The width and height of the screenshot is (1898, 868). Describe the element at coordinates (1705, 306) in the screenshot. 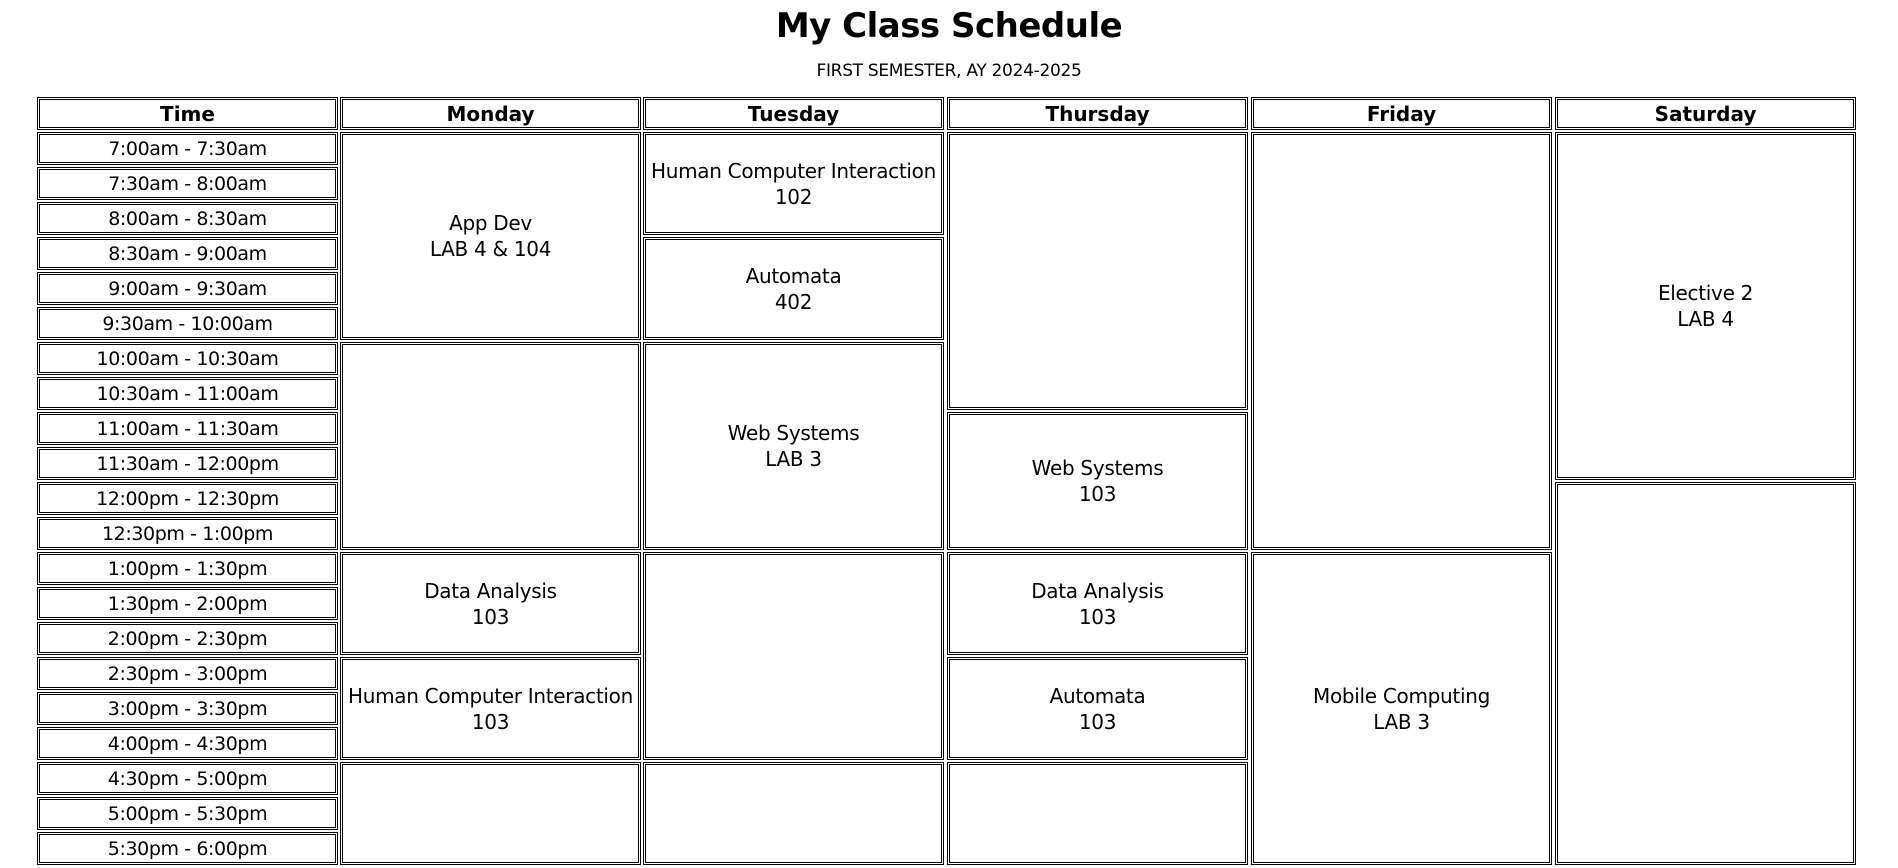

I see `class-block-saturday-elective-2: Elective 2 LAB 4` at that location.